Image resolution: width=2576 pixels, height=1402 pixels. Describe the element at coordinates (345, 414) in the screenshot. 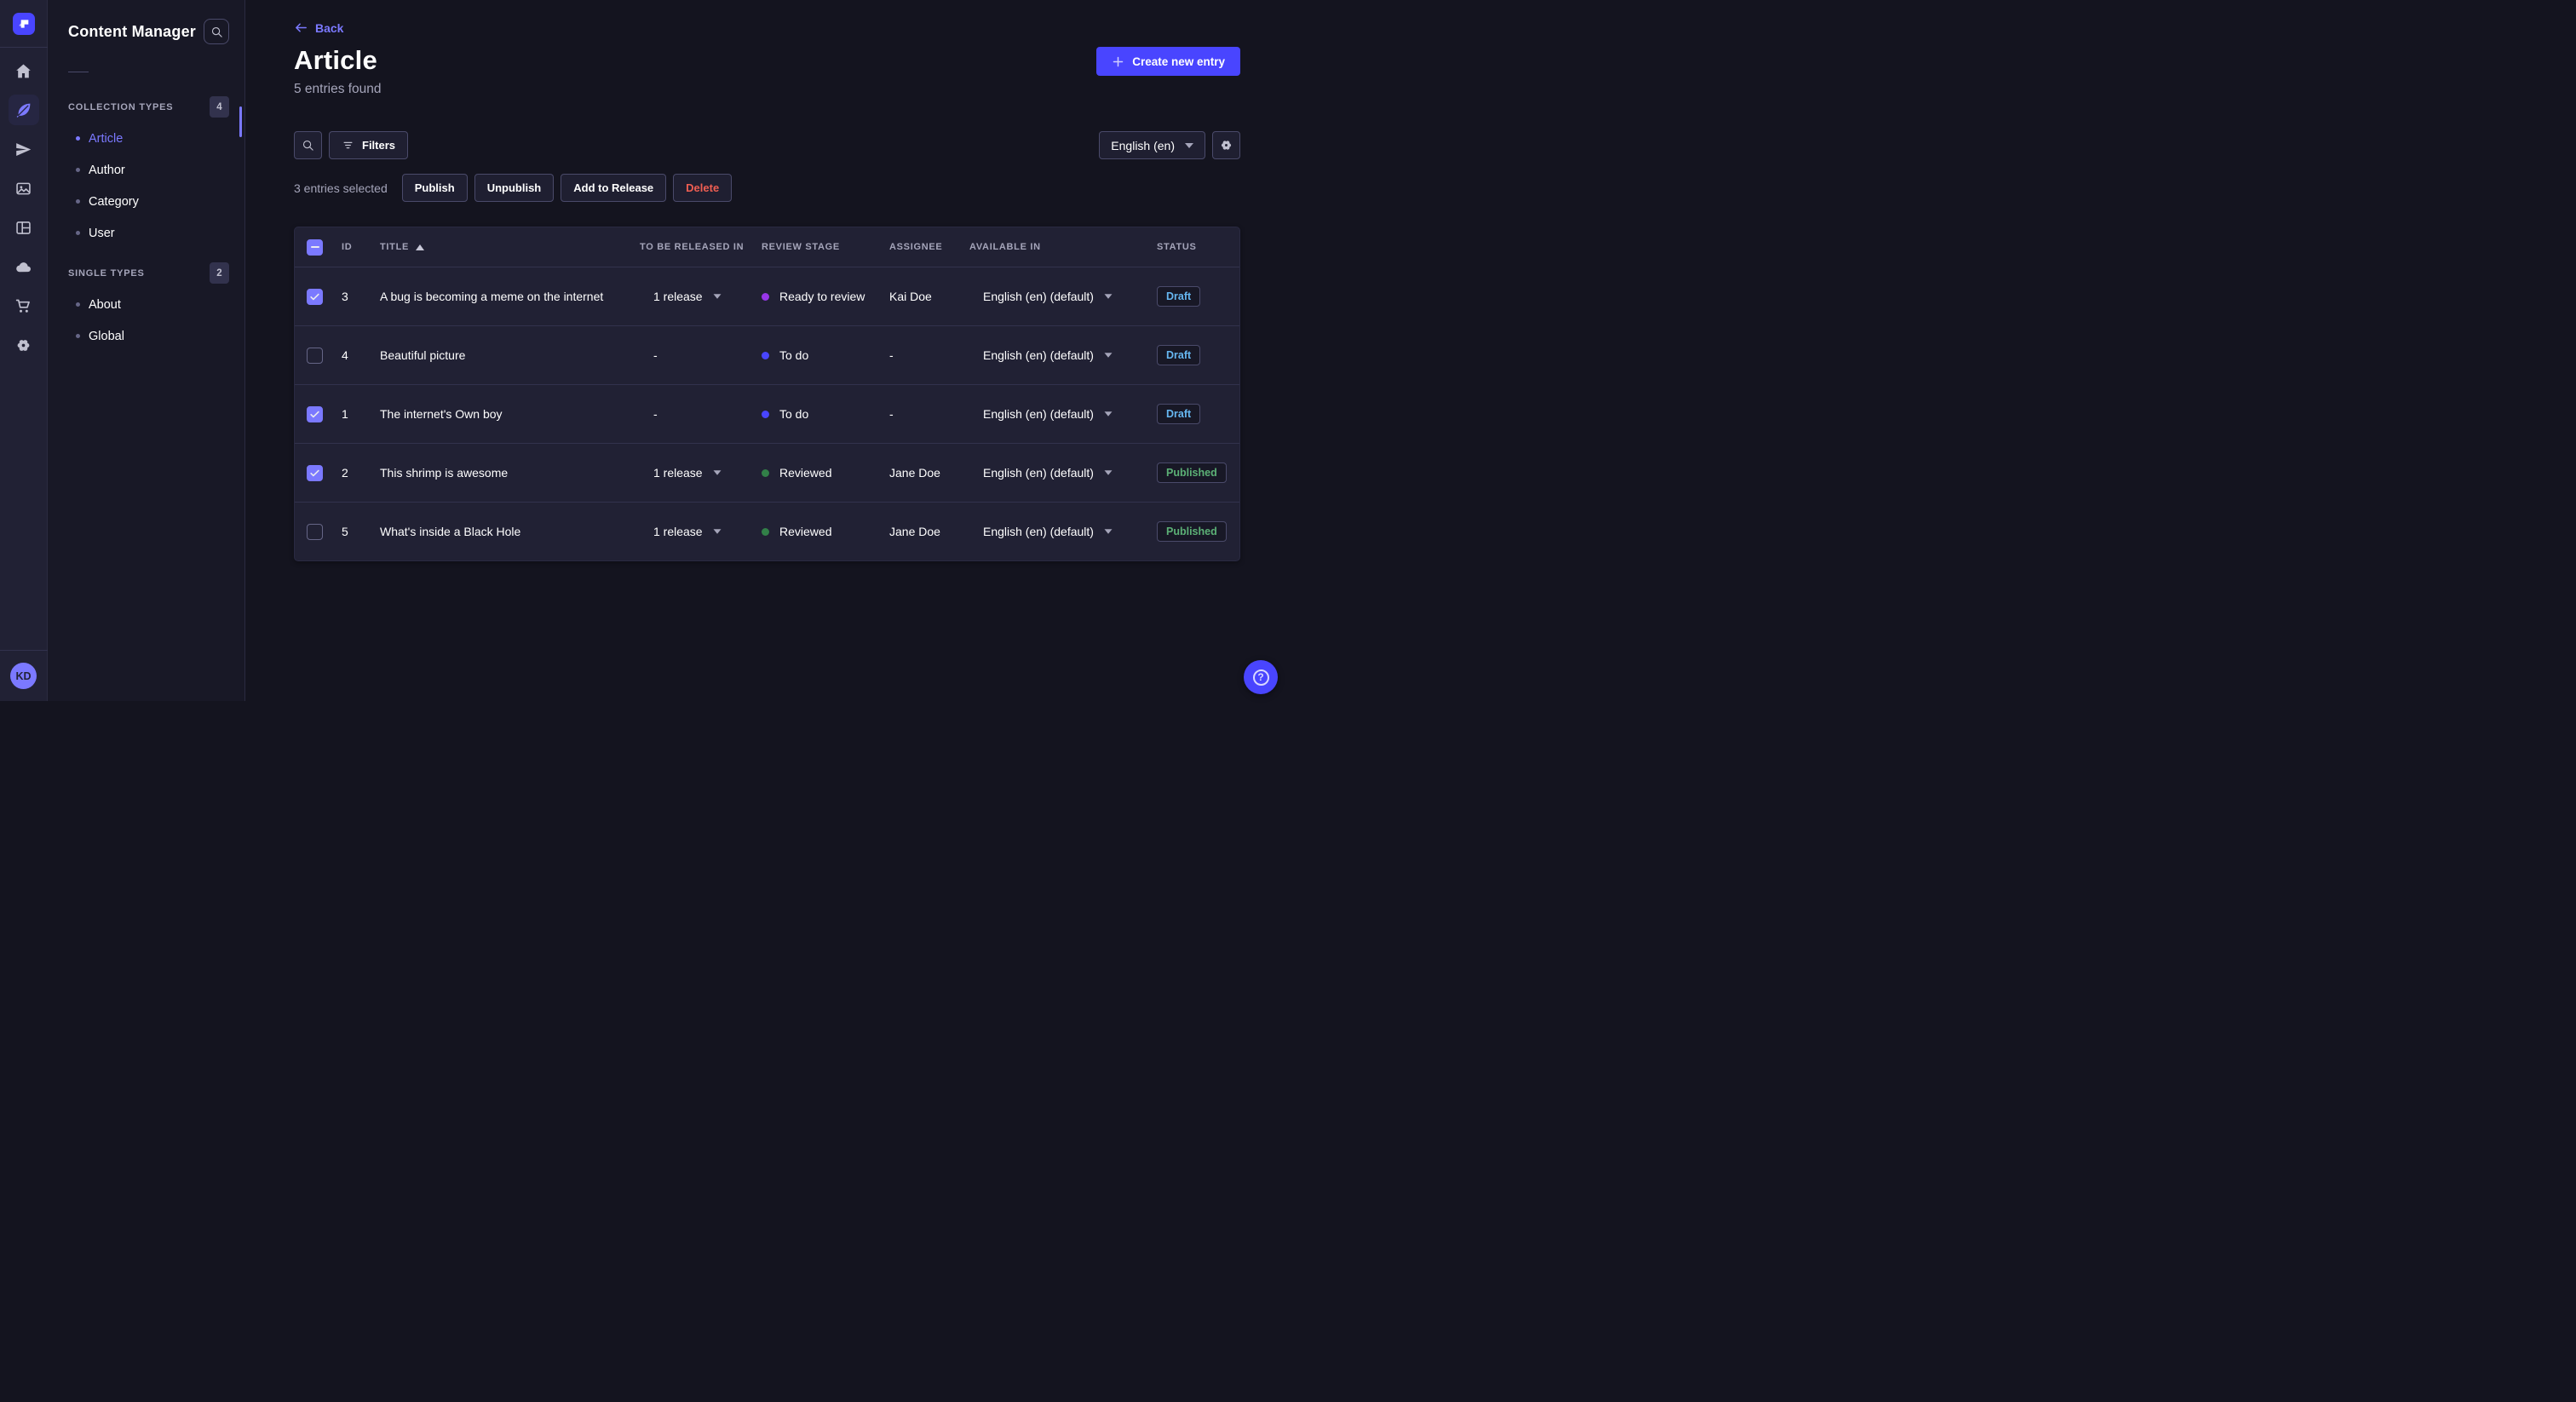

I see `cell-id: 1` at that location.